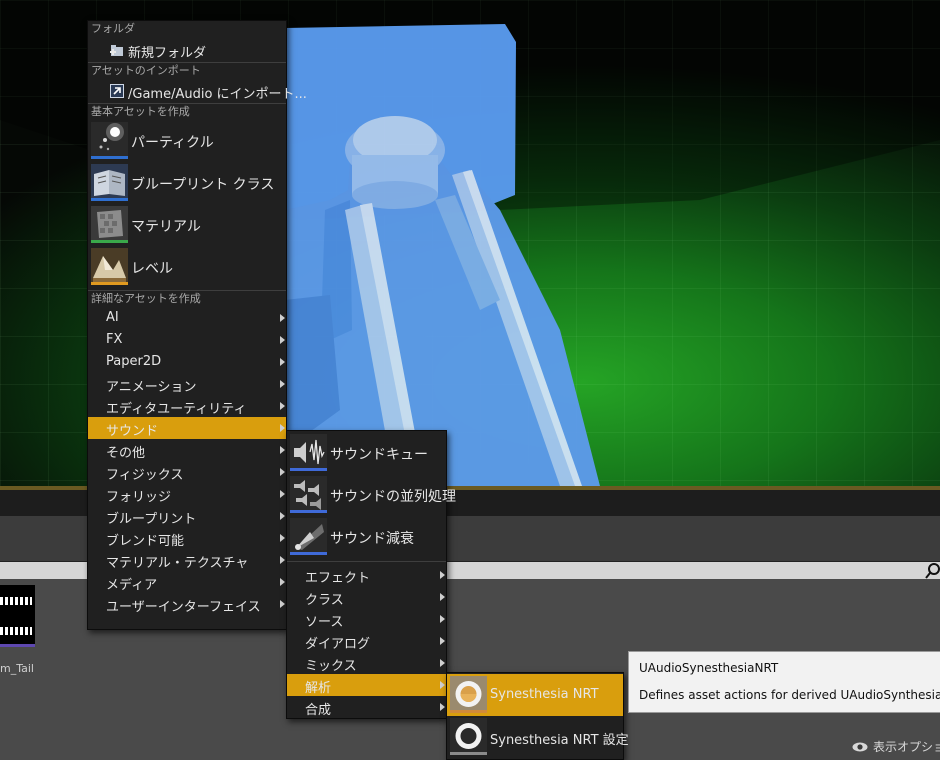 Image resolution: width=940 pixels, height=760 pixels. What do you see at coordinates (318, 710) in the screenshot?
I see `submenu-label: 合成` at bounding box center [318, 710].